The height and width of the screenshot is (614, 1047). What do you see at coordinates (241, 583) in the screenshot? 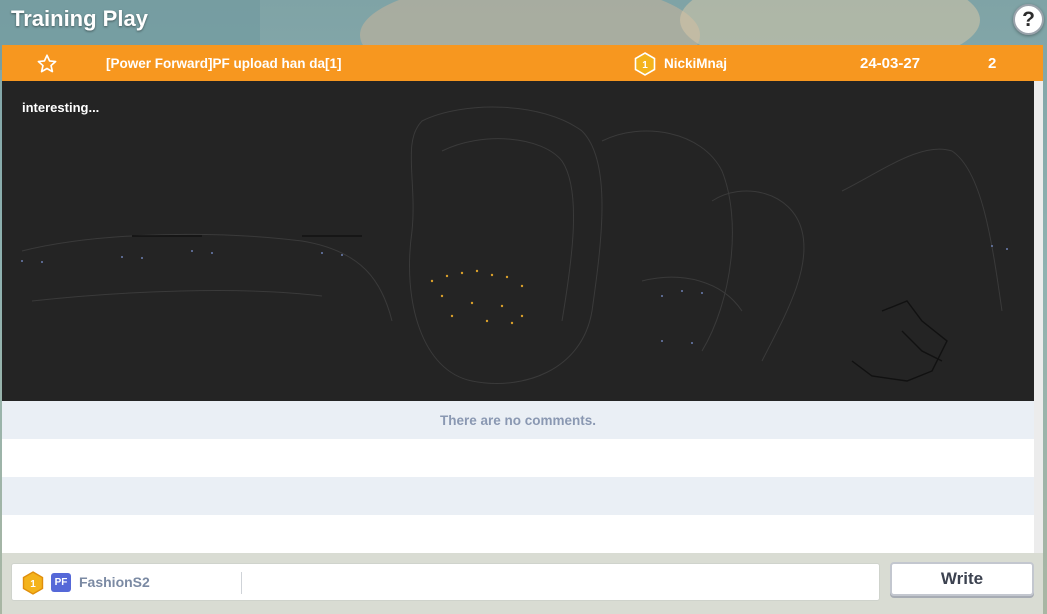
I see `divider` at bounding box center [241, 583].